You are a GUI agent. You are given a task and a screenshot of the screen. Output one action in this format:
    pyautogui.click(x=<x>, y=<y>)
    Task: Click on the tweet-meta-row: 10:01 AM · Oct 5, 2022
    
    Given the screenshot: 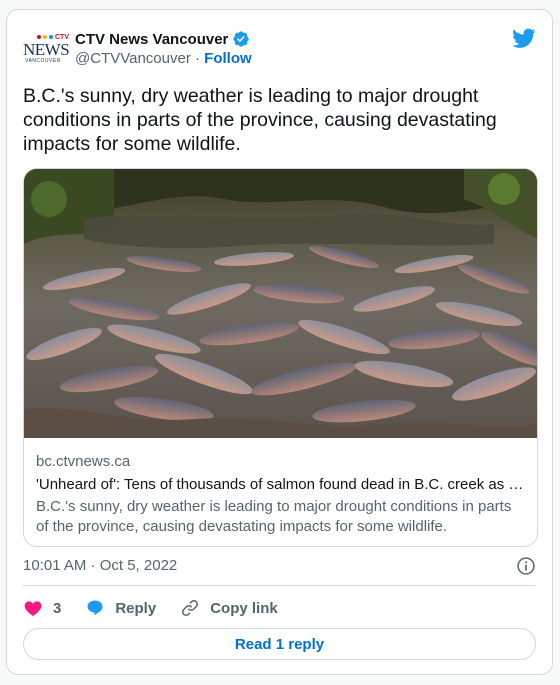 What is the action you would take?
    pyautogui.click(x=279, y=566)
    